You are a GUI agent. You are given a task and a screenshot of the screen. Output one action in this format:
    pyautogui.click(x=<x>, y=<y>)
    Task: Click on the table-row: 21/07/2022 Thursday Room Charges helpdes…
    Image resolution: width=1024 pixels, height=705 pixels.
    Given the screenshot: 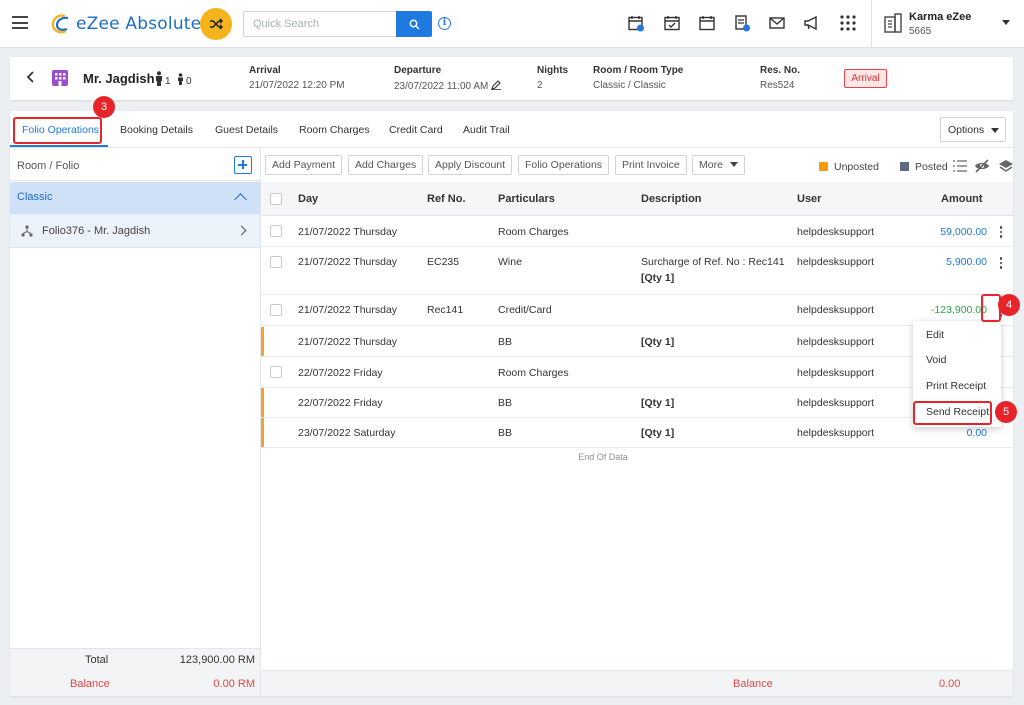 What is the action you would take?
    pyautogui.click(x=637, y=232)
    